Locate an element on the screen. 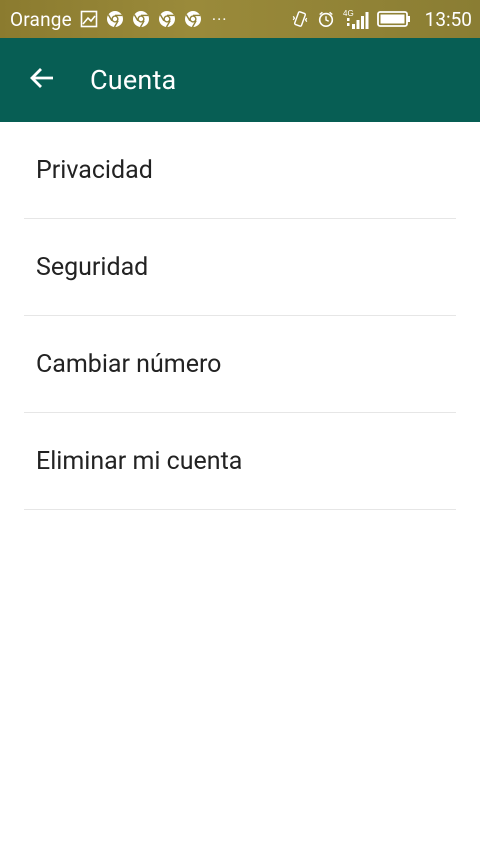 The image size is (480, 854). clock: 13:50 is located at coordinates (448, 19).